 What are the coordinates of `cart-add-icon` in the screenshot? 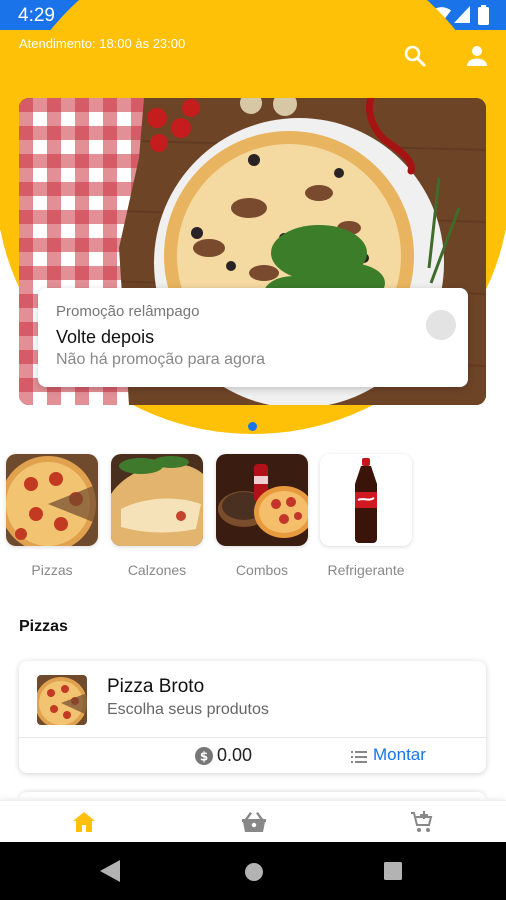 It's located at (422, 822).